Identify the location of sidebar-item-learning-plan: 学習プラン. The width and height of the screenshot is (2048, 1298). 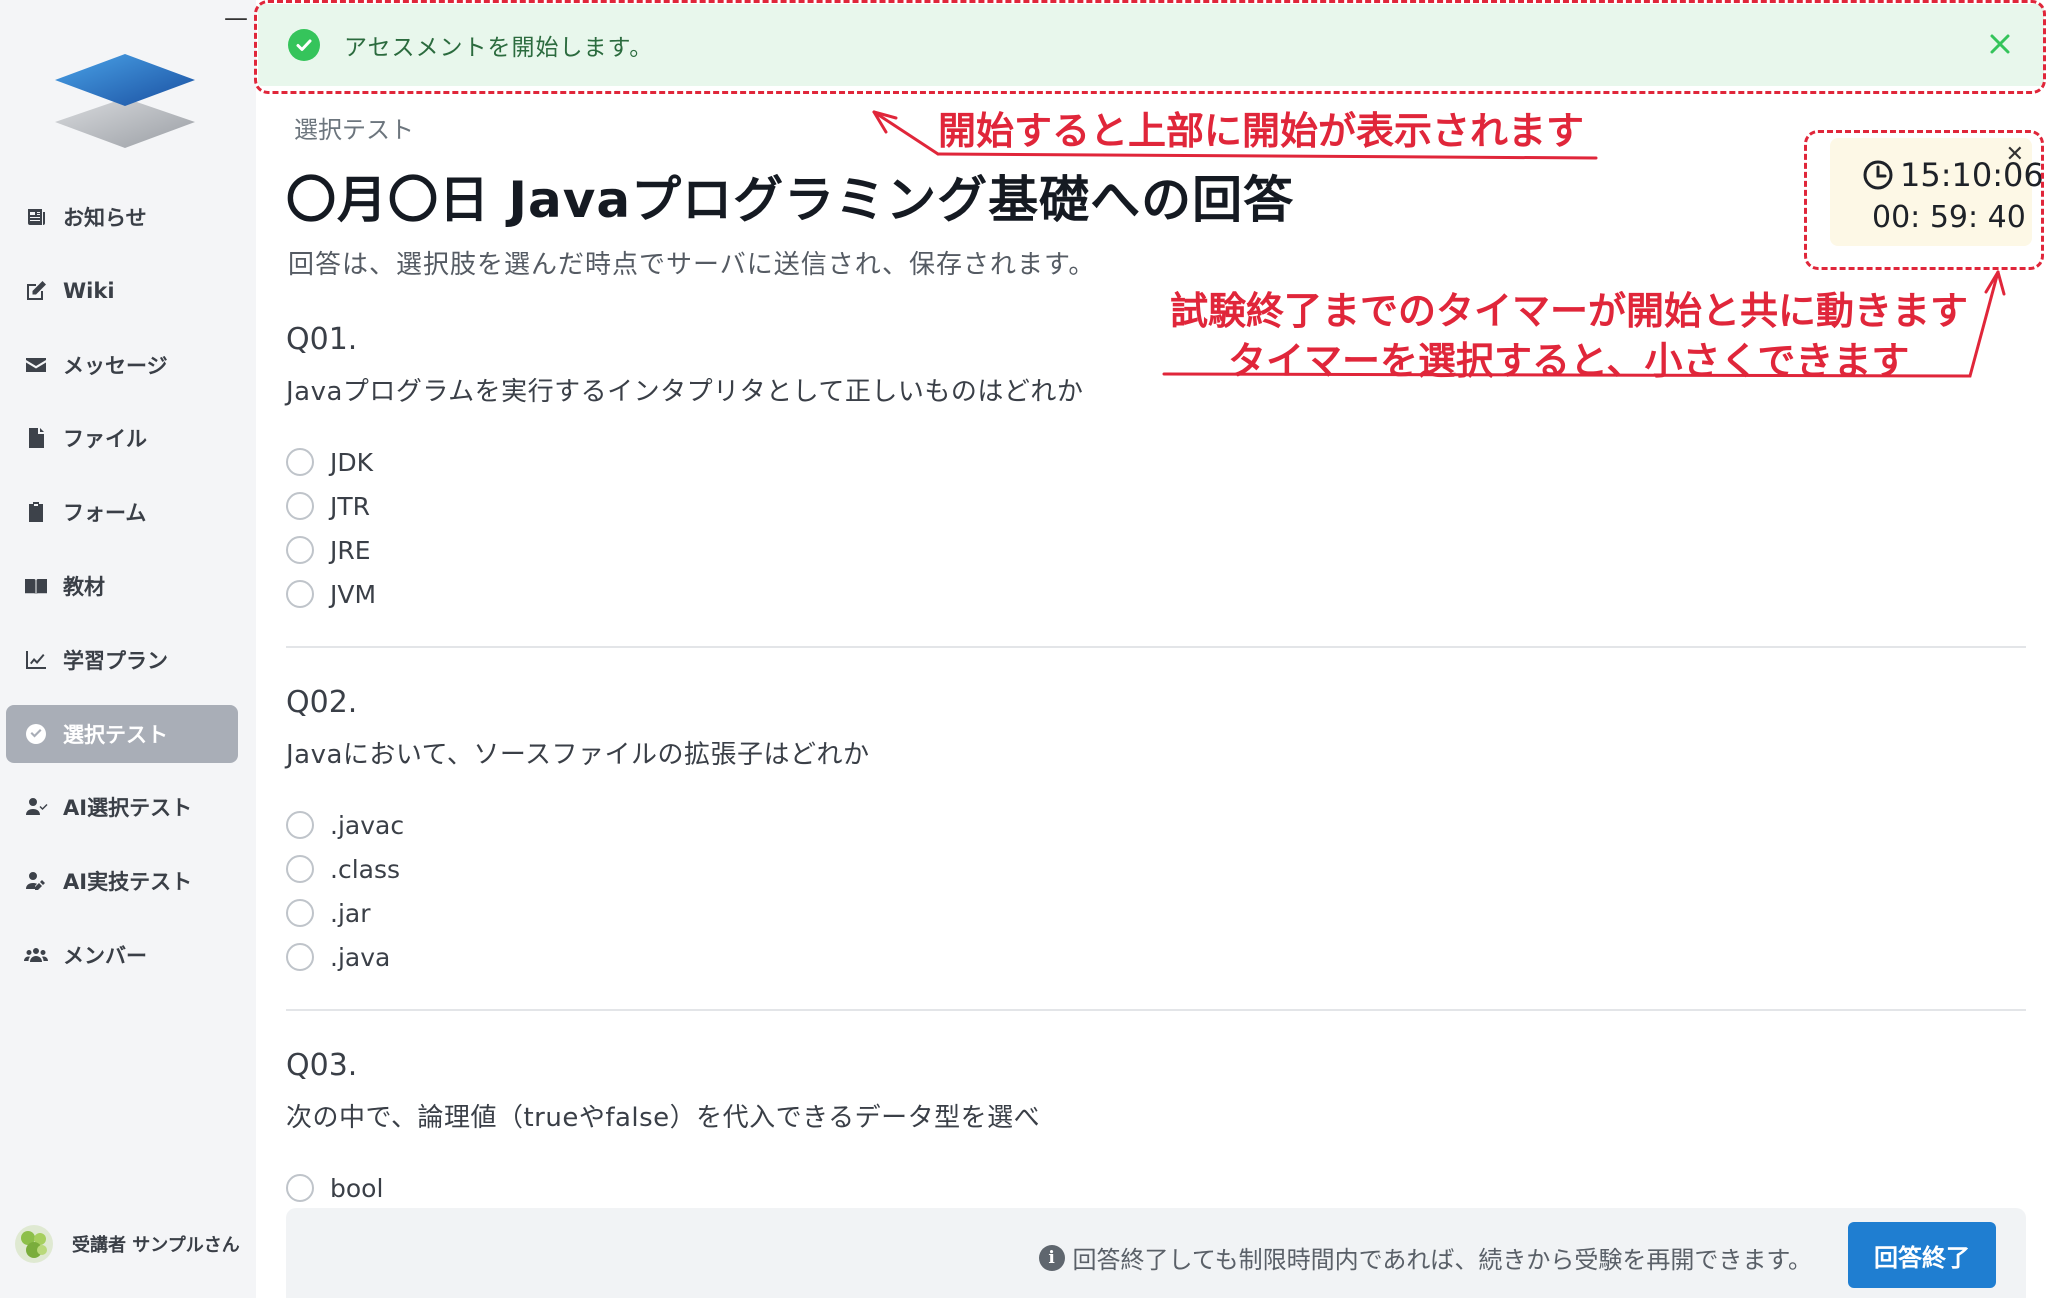
(122, 660).